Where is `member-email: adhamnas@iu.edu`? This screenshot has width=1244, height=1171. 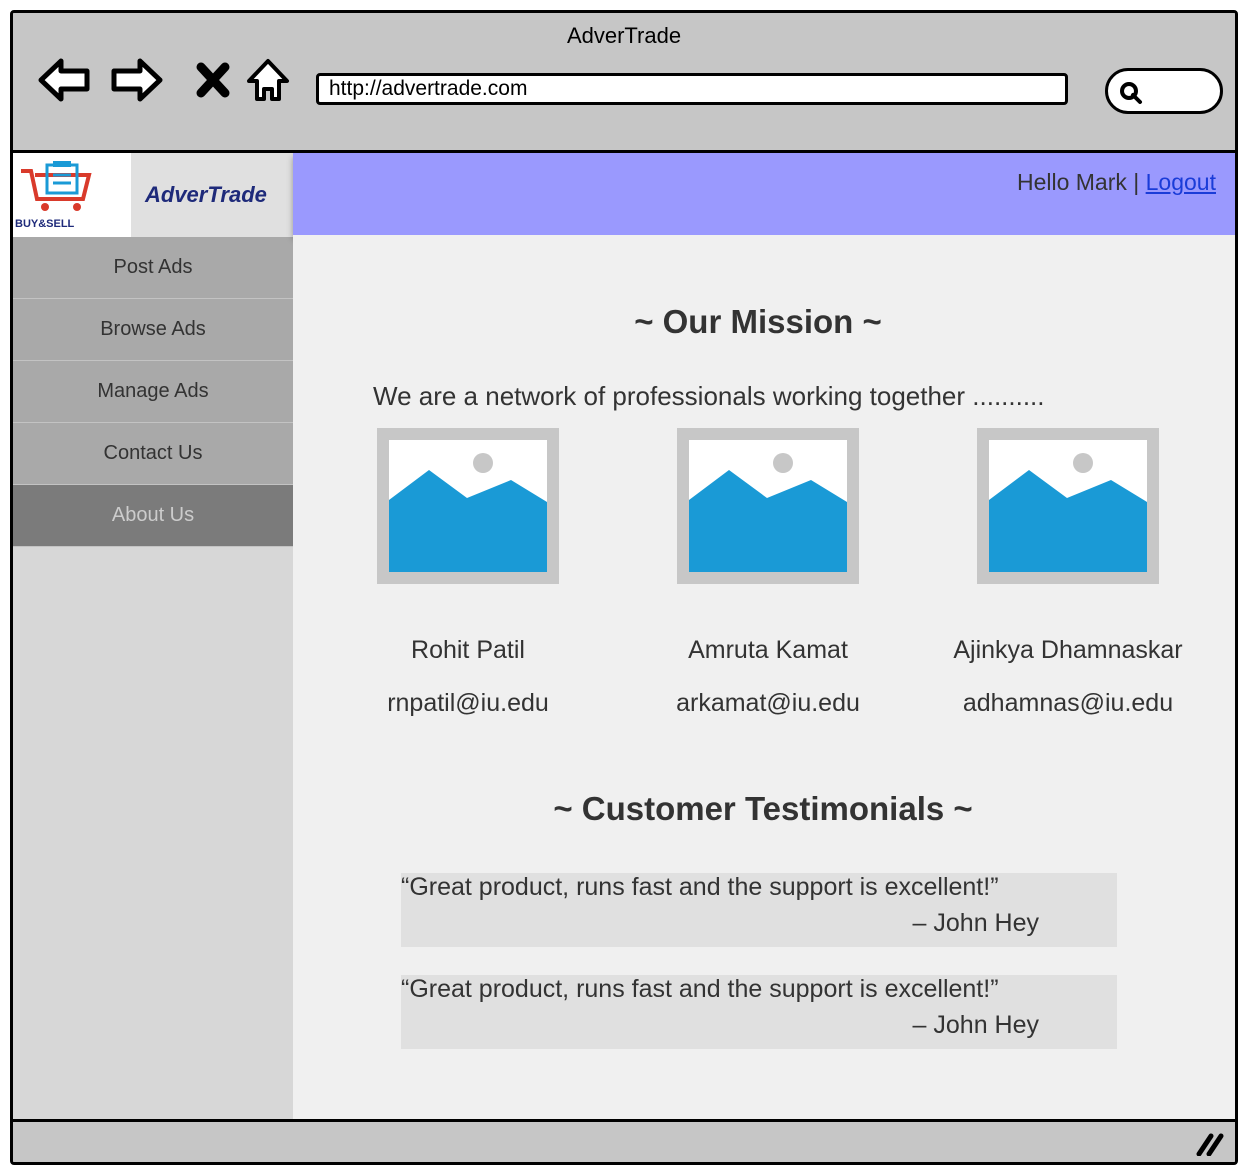
member-email: adhamnas@iu.edu is located at coordinates (1068, 703).